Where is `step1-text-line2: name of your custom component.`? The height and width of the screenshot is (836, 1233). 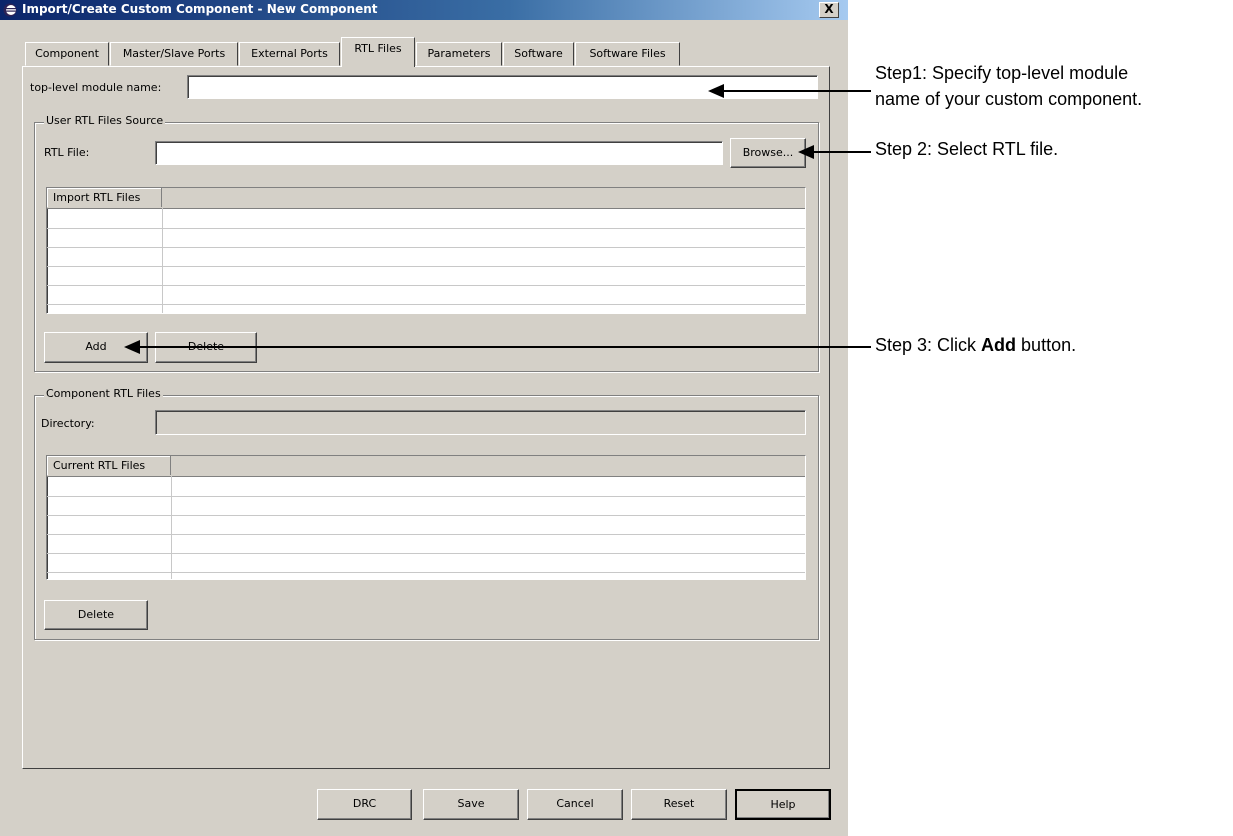
step1-text-line2: name of your custom component. is located at coordinates (1009, 99).